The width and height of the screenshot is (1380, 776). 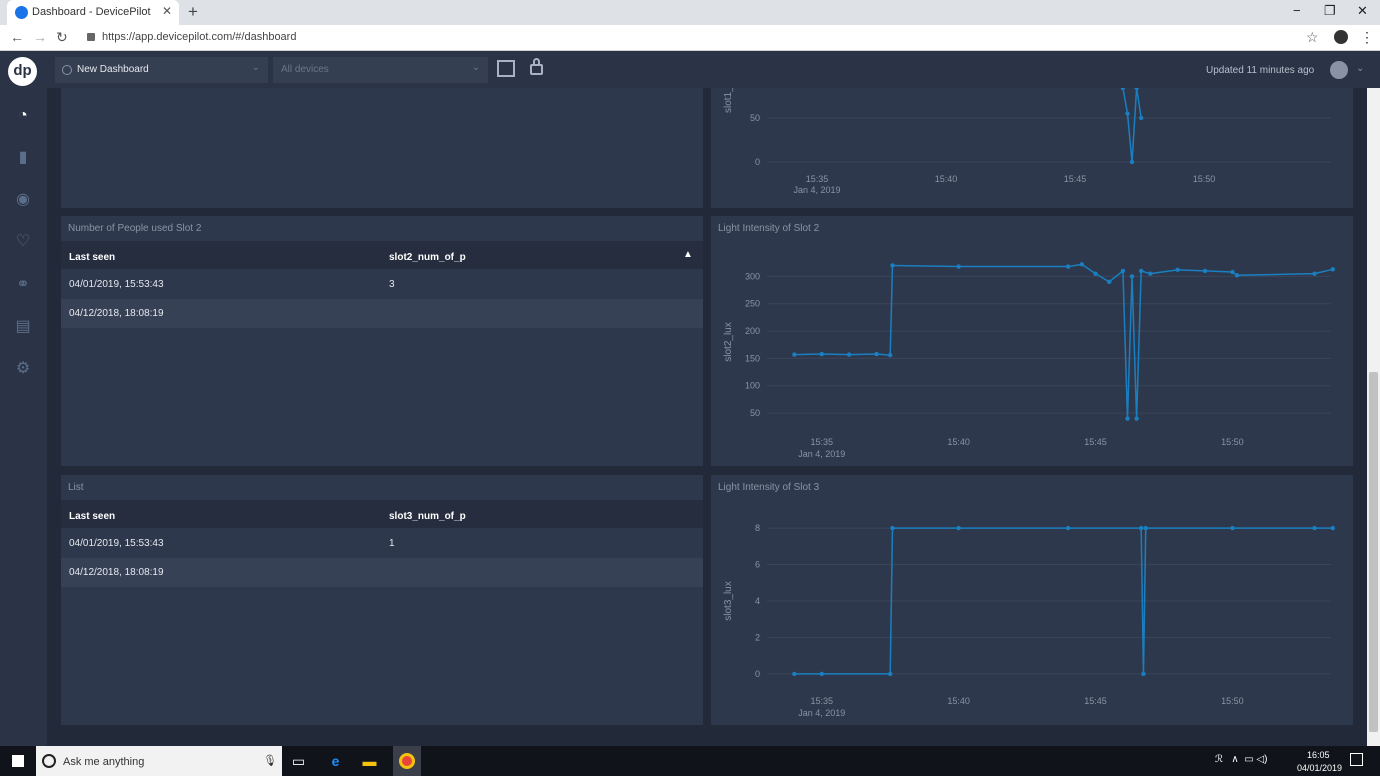 I want to click on notification-icon, so click(x=1356, y=759).